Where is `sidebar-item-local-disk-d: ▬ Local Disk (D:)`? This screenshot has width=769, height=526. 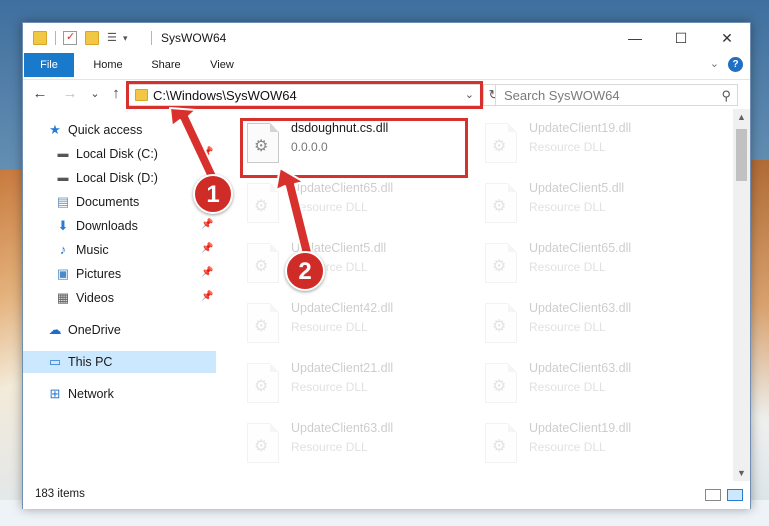 sidebar-item-local-disk-d: ▬ Local Disk (D:) is located at coordinates (119, 178).